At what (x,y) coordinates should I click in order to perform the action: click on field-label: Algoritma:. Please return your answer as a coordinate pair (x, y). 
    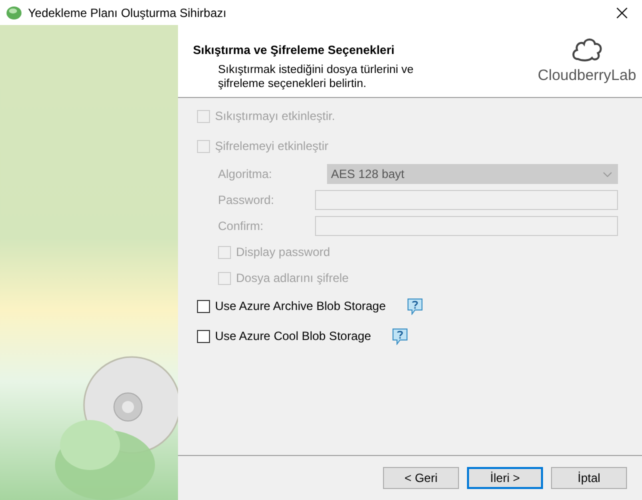
    Looking at the image, I should click on (246, 174).